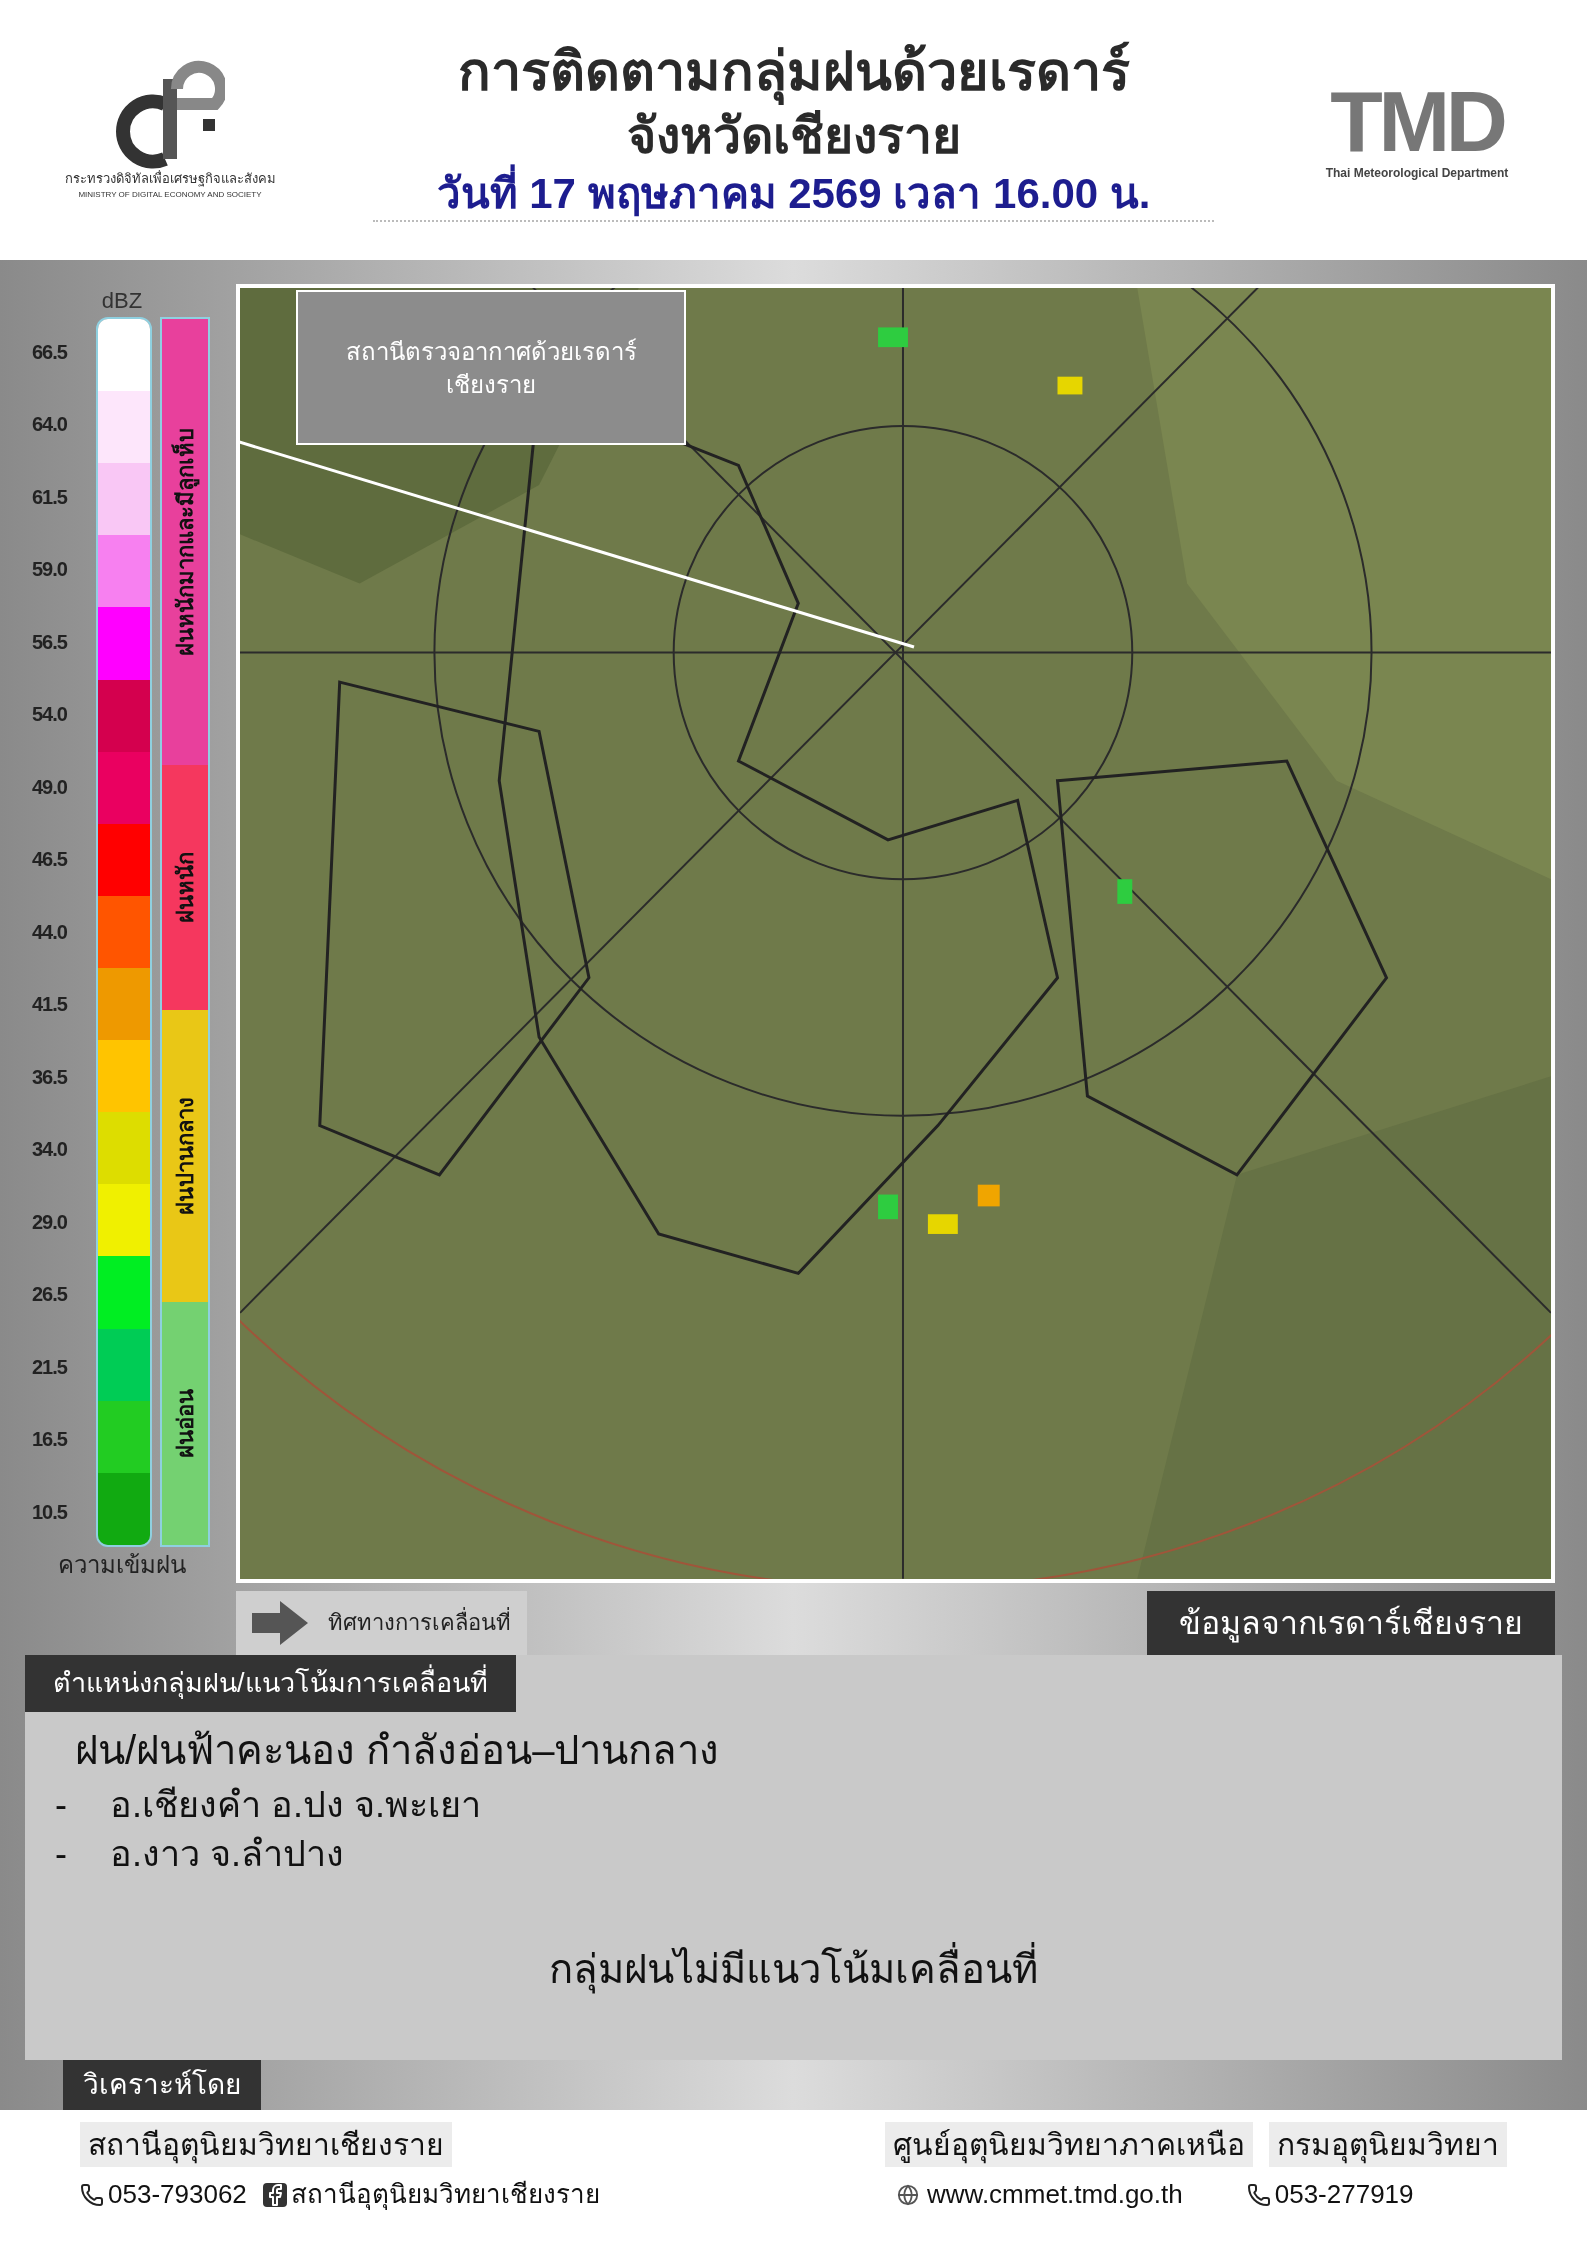  What do you see at coordinates (491, 368) in the screenshot?
I see `station-label: สถานีตรวจอากาศด้วยเรดาร์เชียงราย` at bounding box center [491, 368].